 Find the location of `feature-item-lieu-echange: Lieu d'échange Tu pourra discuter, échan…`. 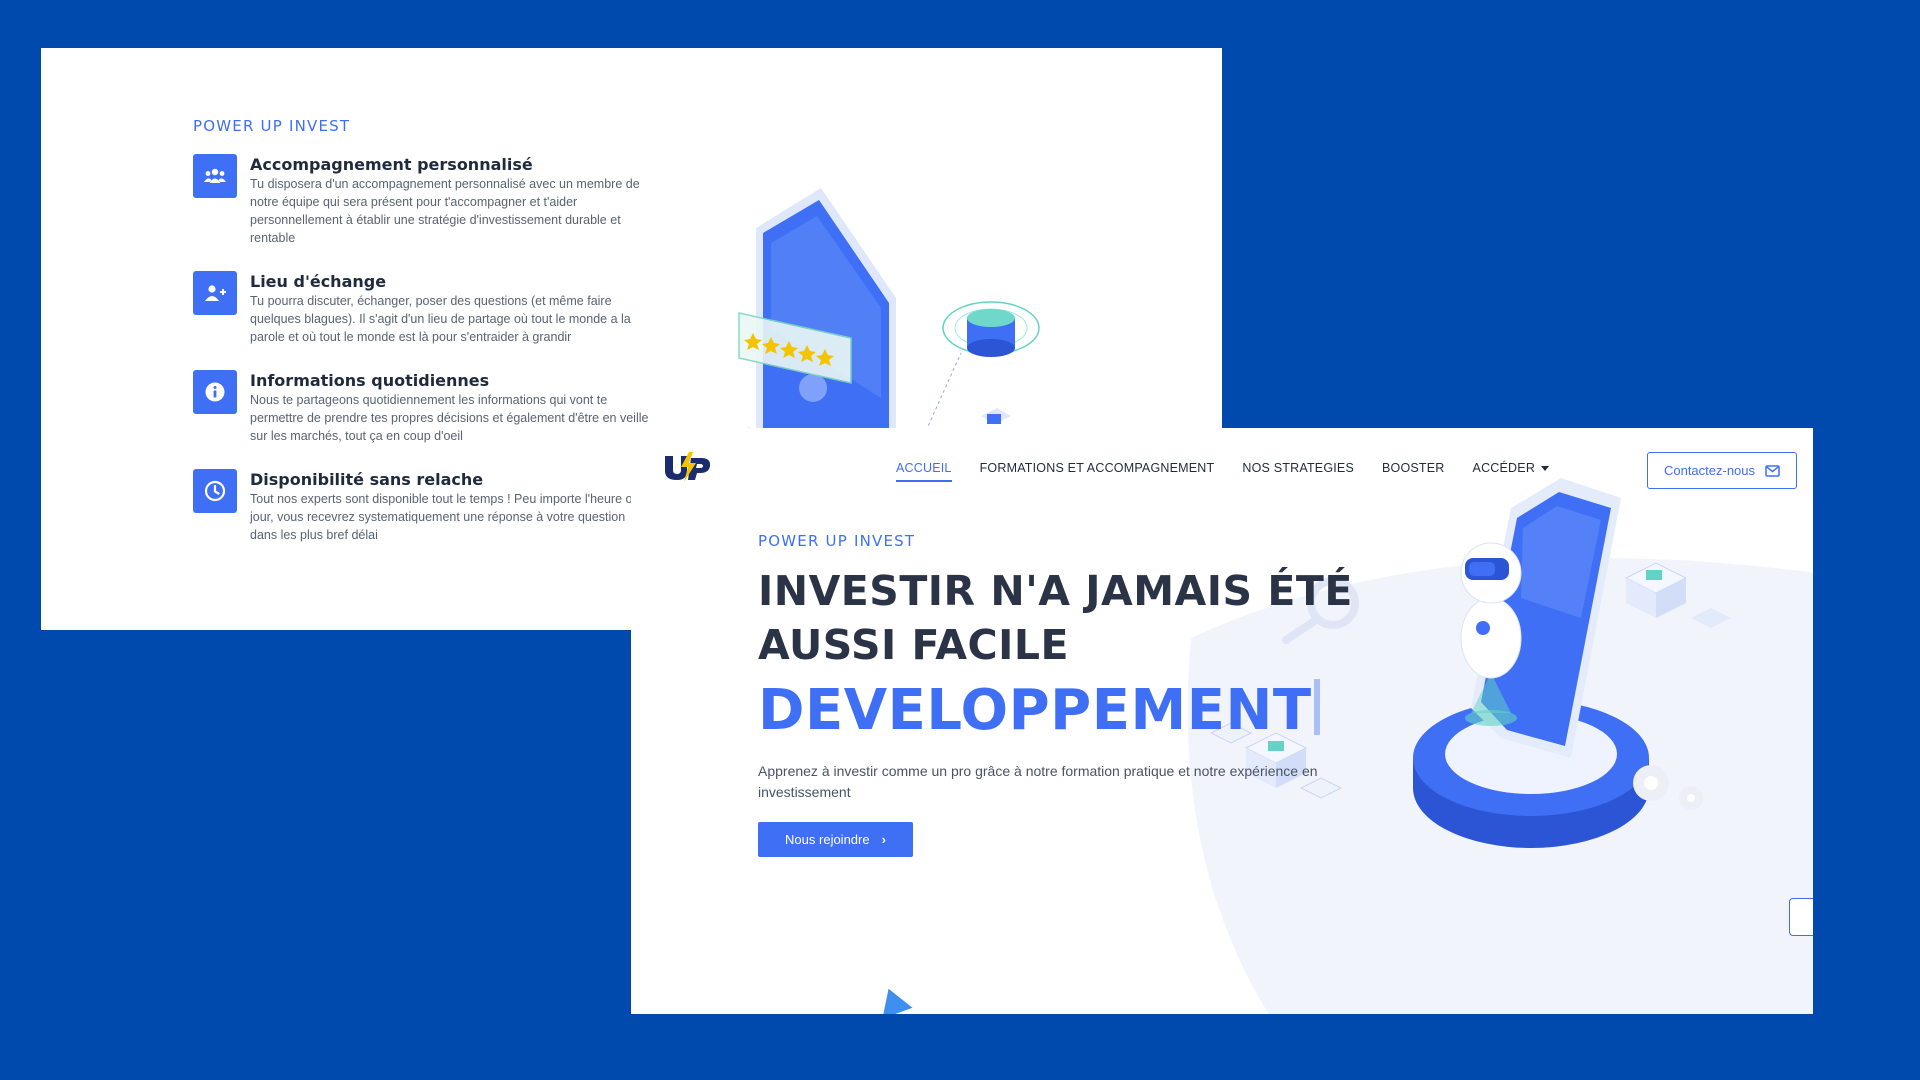

feature-item-lieu-echange: Lieu d'échange Tu pourra discuter, échan… is located at coordinates (423, 308).